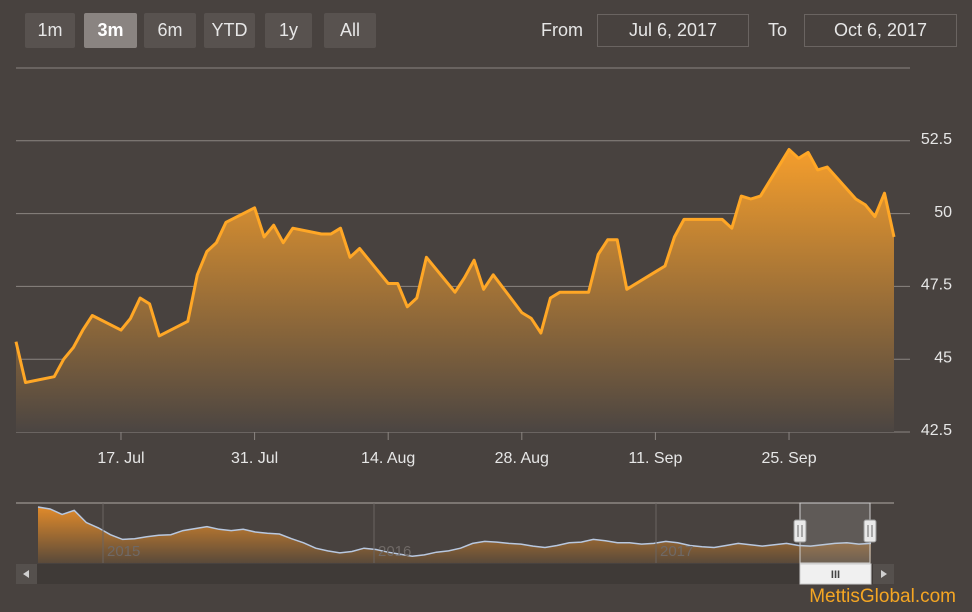 This screenshot has height=612, width=972. What do you see at coordinates (800, 531) in the screenshot?
I see `navigator-left-handle` at bounding box center [800, 531].